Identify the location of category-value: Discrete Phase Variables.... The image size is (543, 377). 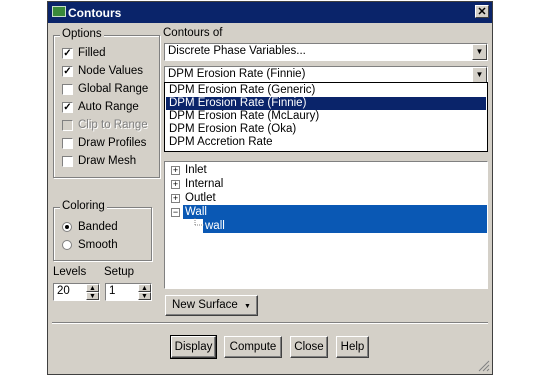
(237, 51).